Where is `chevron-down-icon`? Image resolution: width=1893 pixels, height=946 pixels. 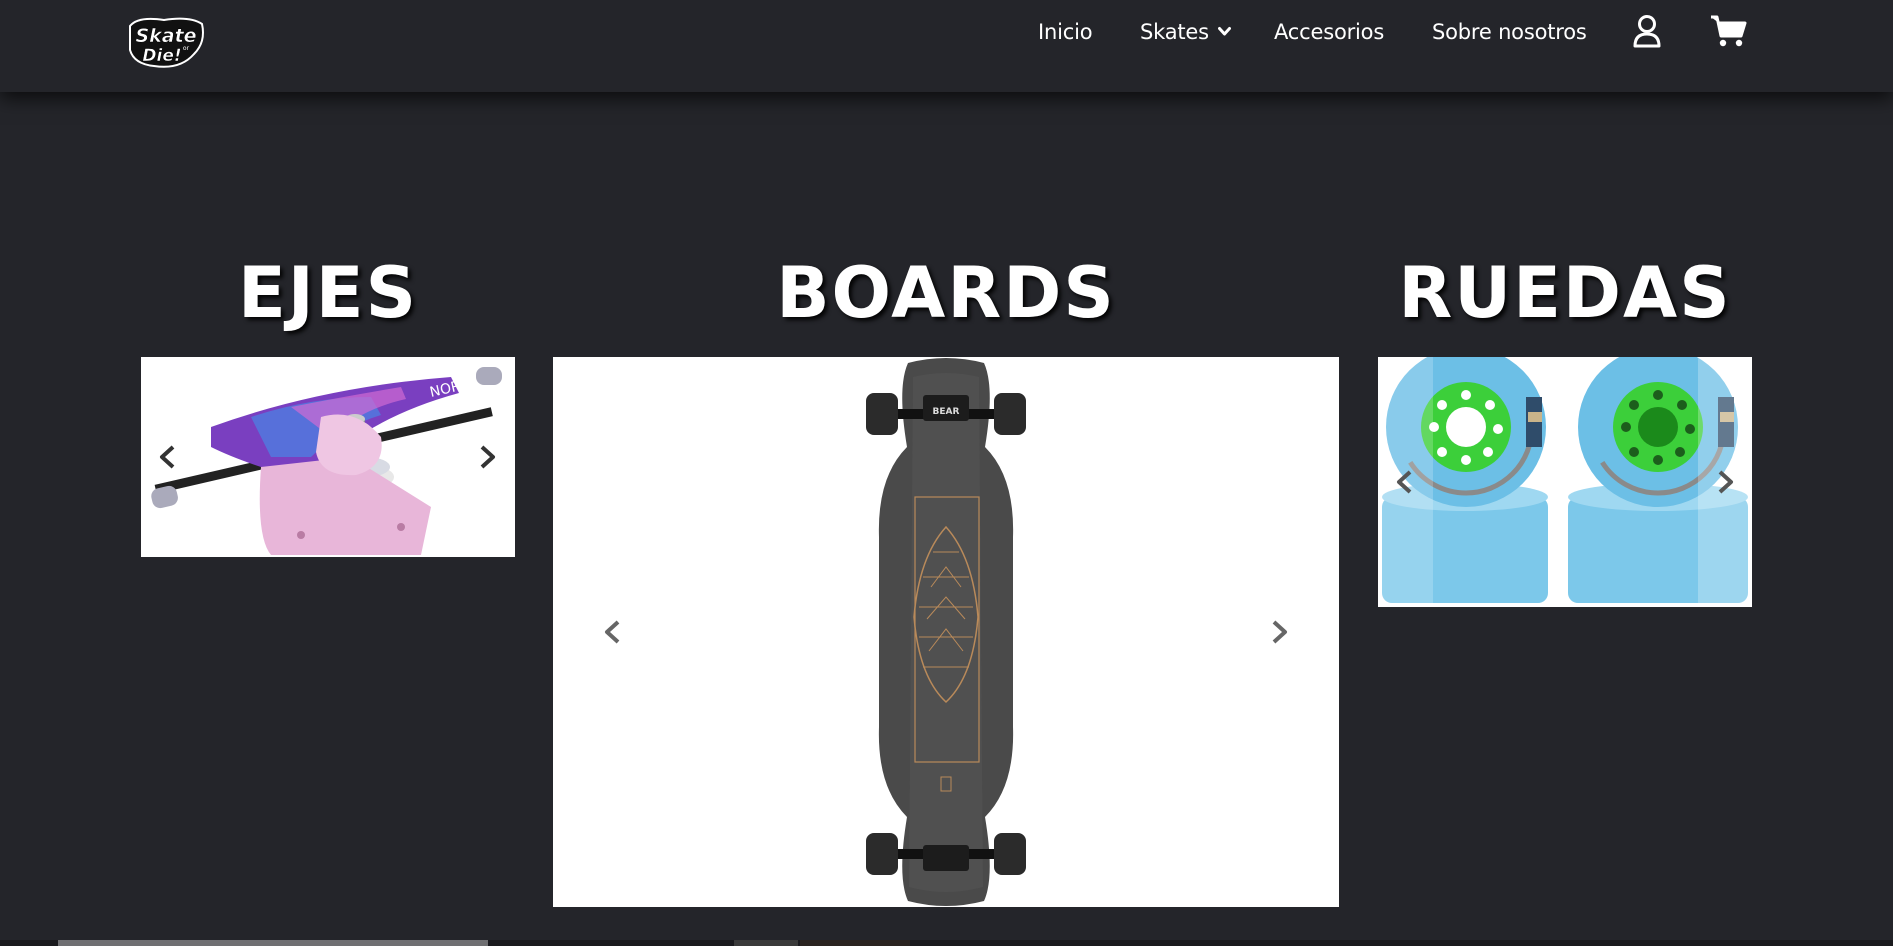
chevron-down-icon is located at coordinates (1225, 31).